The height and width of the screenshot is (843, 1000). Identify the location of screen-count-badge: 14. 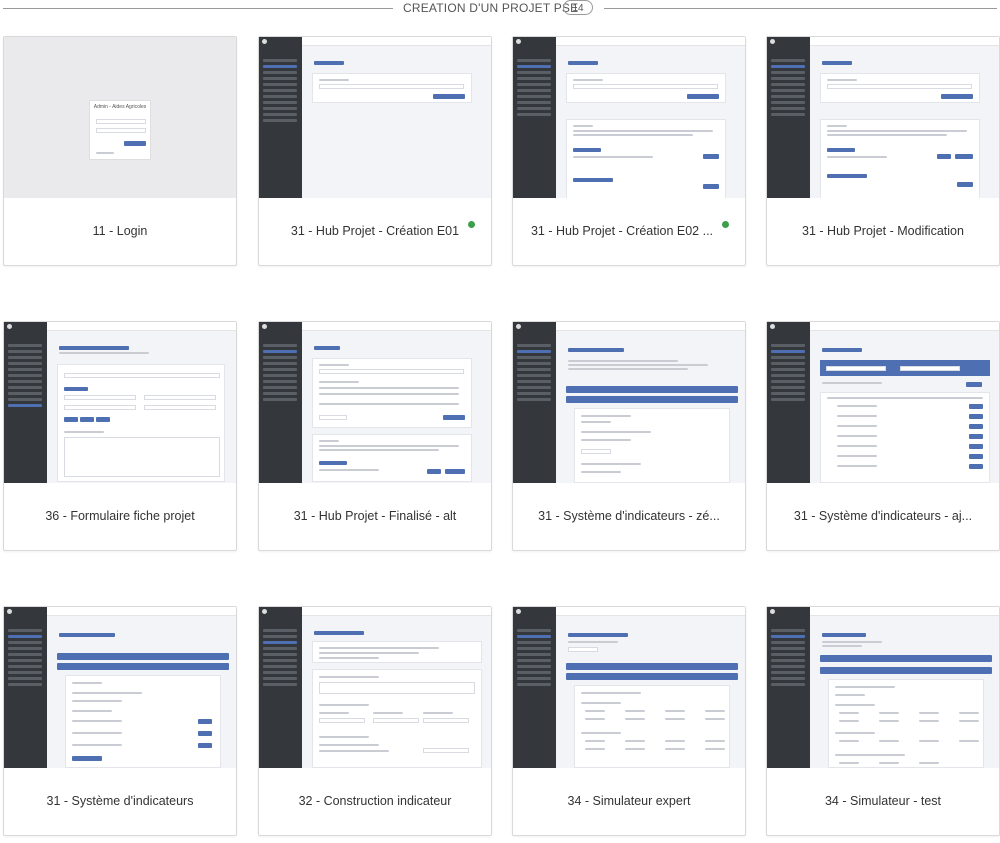
(578, 7).